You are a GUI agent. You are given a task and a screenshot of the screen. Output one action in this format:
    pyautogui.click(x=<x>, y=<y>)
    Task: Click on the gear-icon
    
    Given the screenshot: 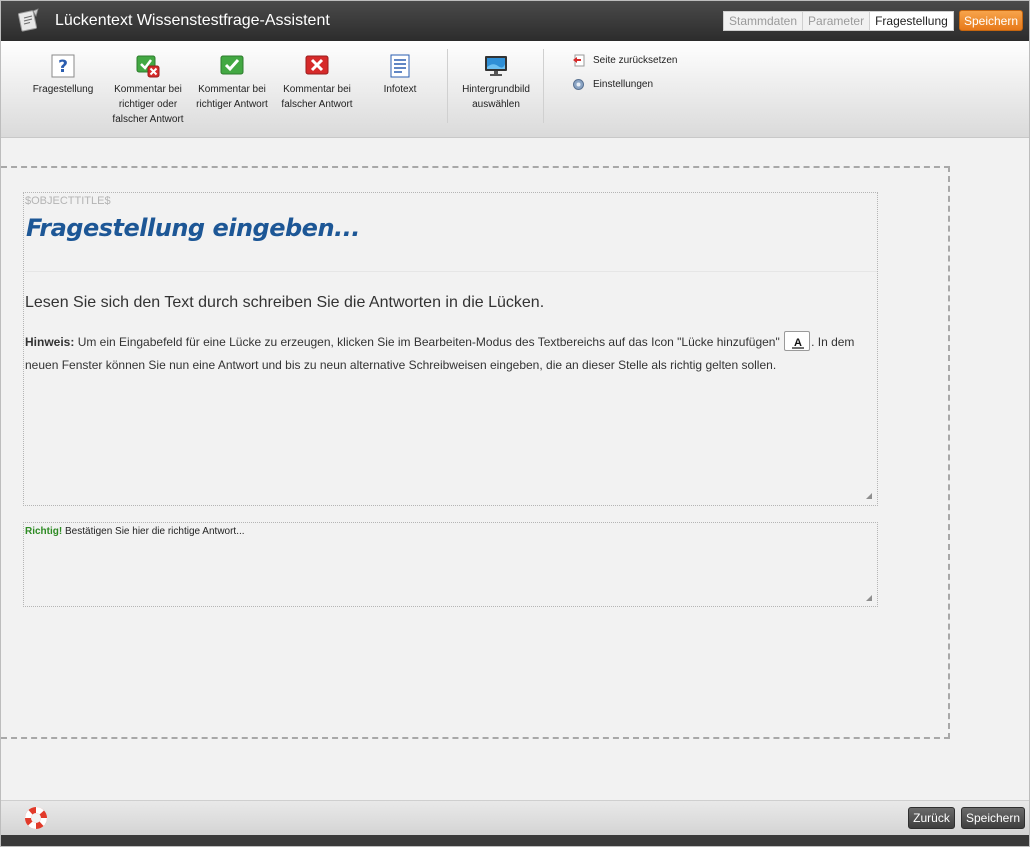 What is the action you would take?
    pyautogui.click(x=578, y=84)
    